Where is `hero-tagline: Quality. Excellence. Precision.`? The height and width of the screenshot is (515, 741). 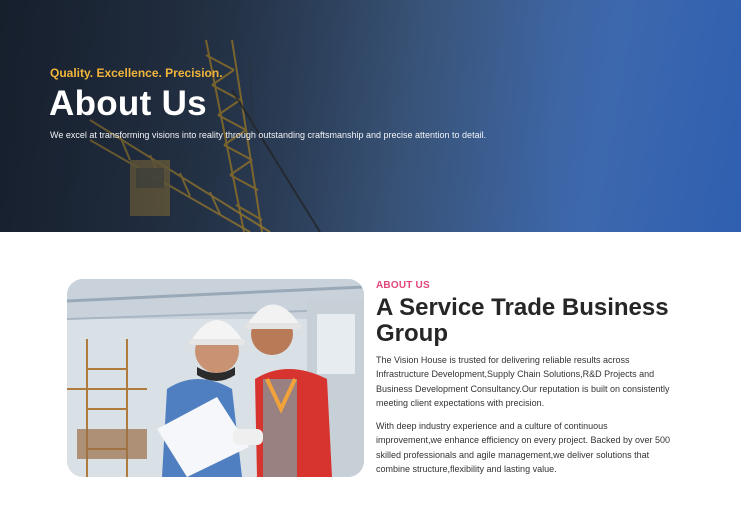
hero-tagline: Quality. Excellence. Precision. is located at coordinates (136, 73).